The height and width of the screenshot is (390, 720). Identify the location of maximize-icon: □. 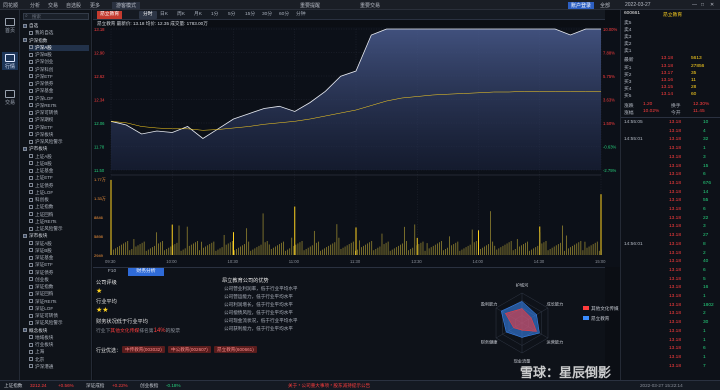
(702, 5).